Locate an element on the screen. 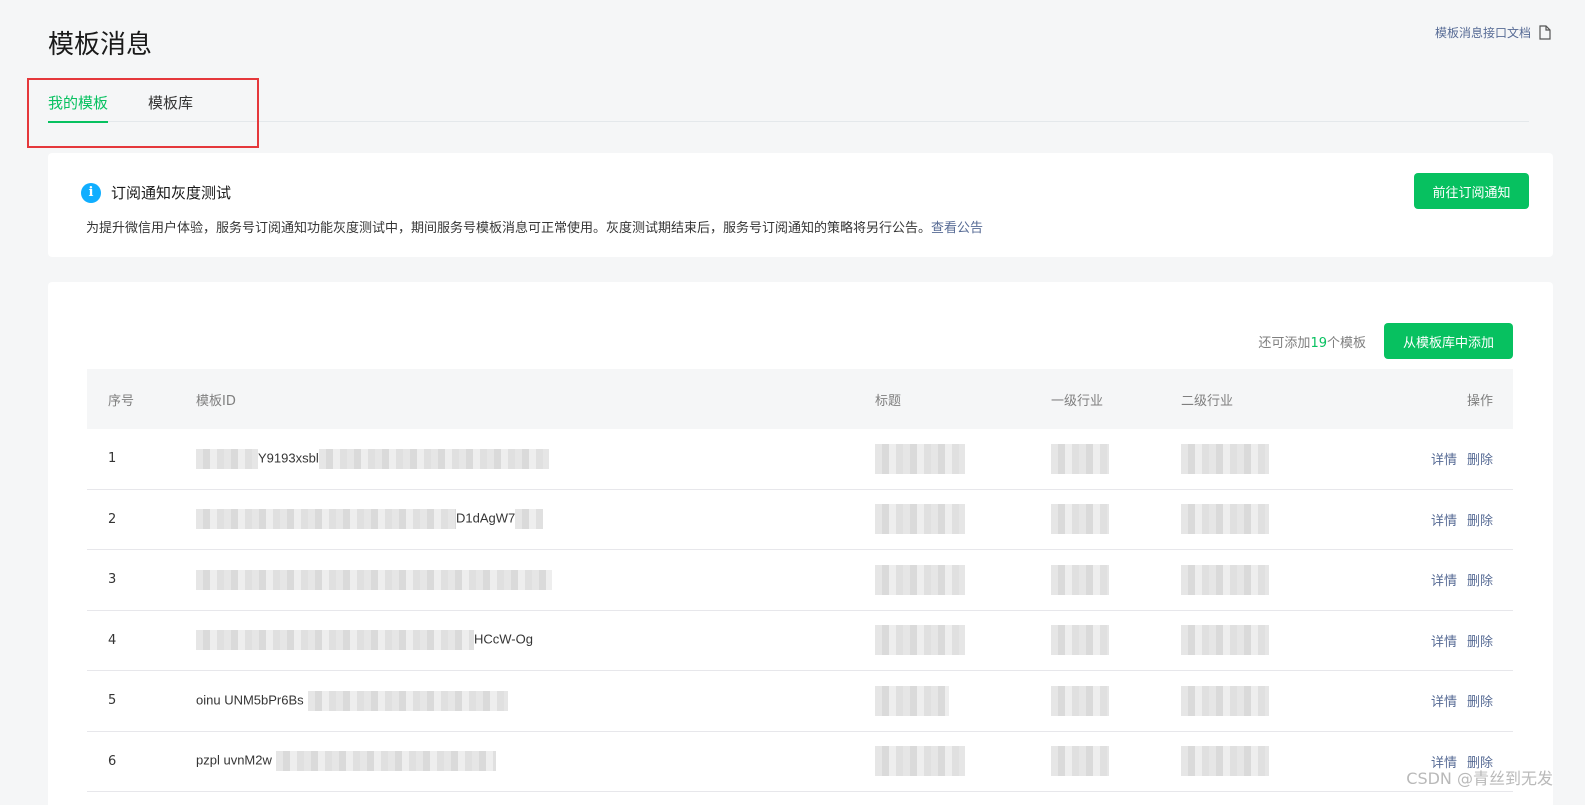 The image size is (1585, 805). row-index: 3 is located at coordinates (112, 580).